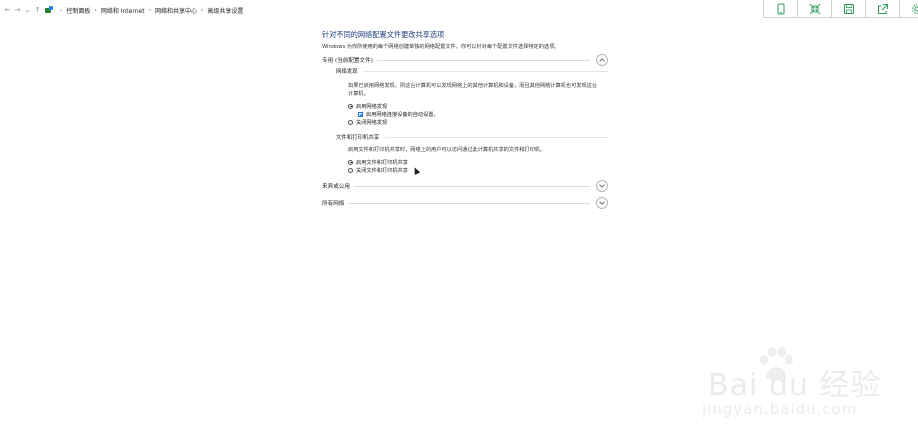 This screenshot has width=918, height=440. Describe the element at coordinates (360, 114) in the screenshot. I see `checkbox-icon` at that location.